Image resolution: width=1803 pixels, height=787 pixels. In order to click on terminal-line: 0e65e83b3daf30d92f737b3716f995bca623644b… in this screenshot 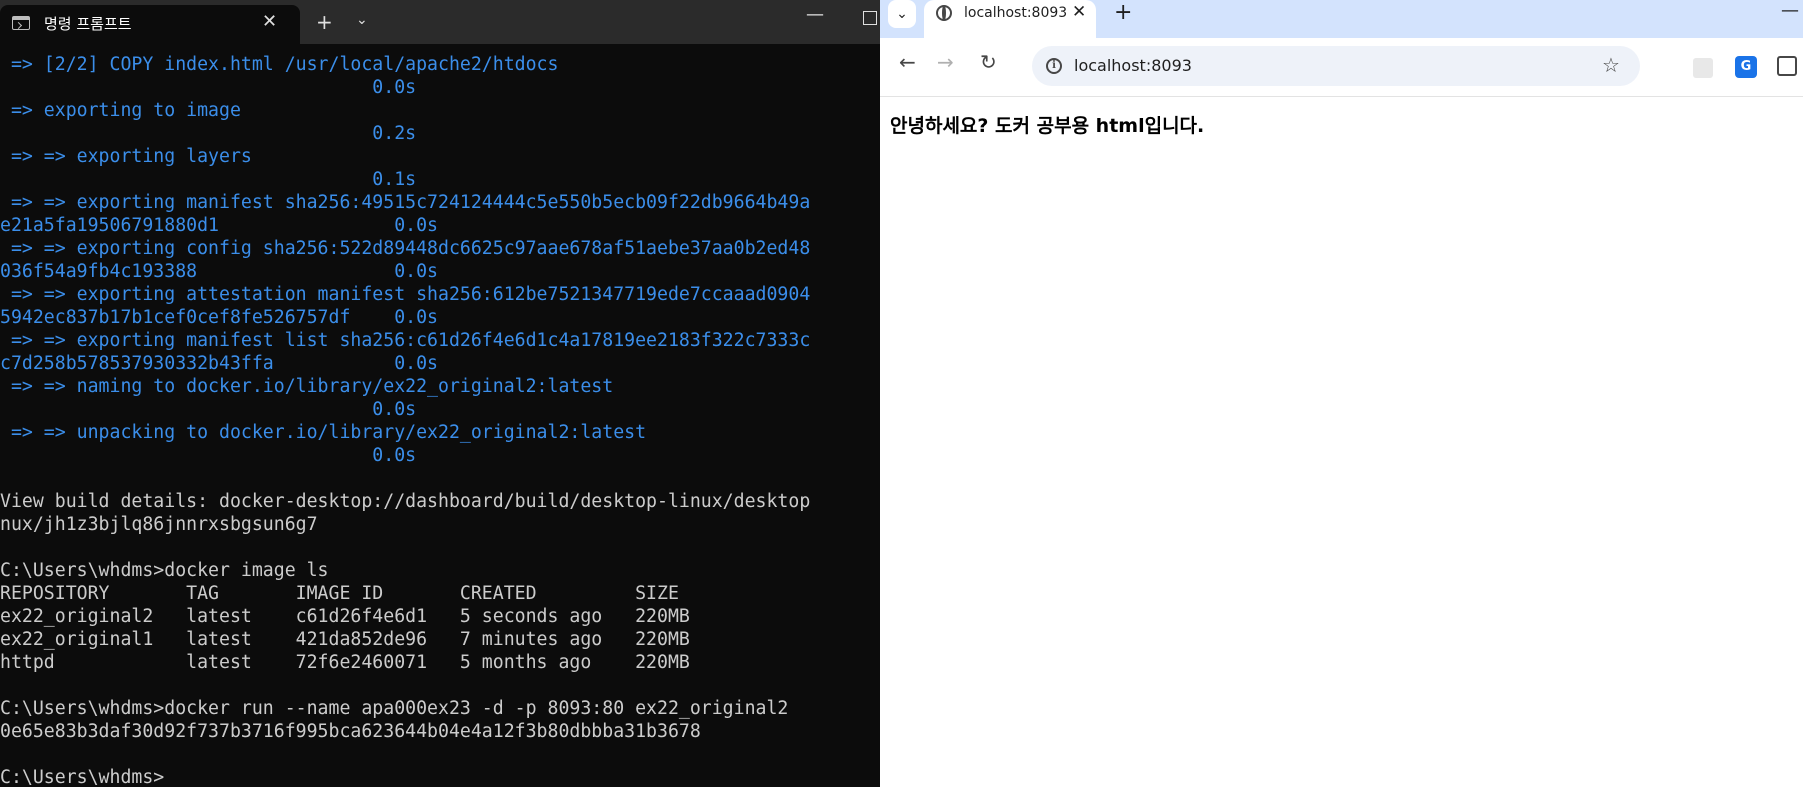, I will do `click(350, 731)`.